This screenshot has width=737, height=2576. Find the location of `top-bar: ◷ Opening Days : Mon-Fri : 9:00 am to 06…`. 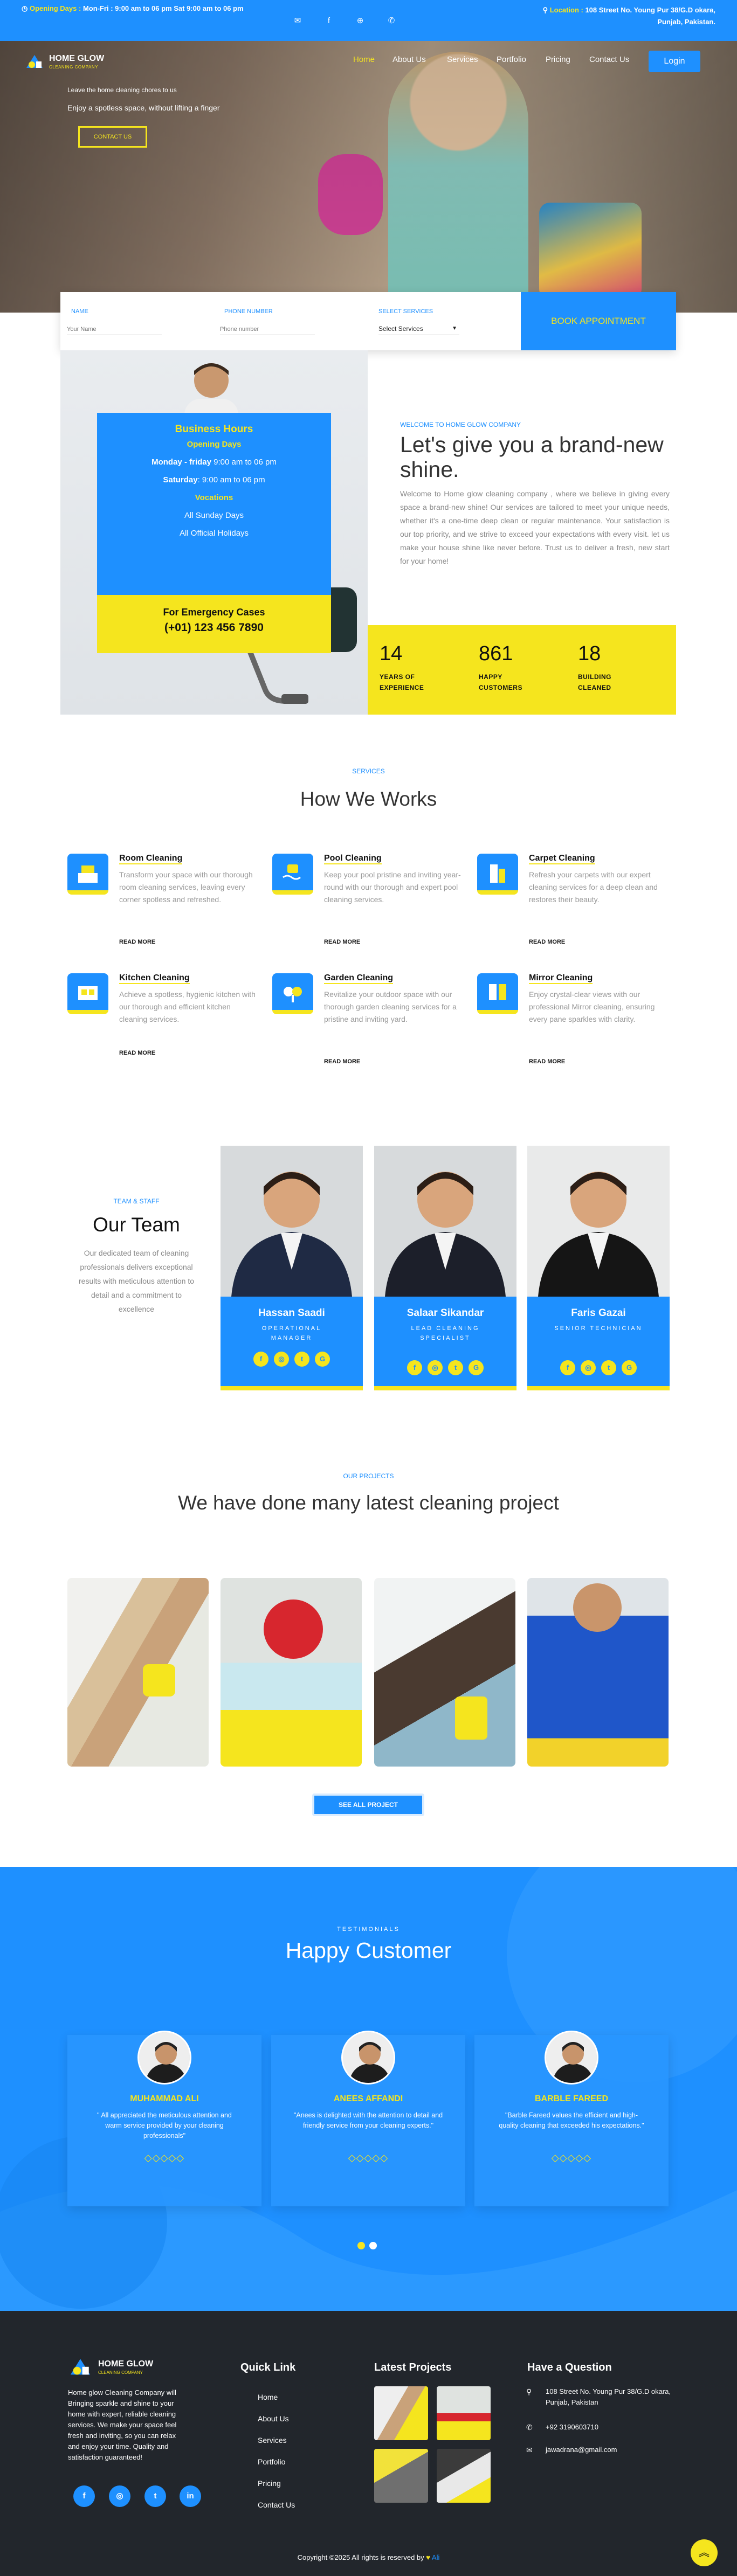

top-bar: ◷ Opening Days : Mon-Fri : 9:00 am to 06… is located at coordinates (368, 20).